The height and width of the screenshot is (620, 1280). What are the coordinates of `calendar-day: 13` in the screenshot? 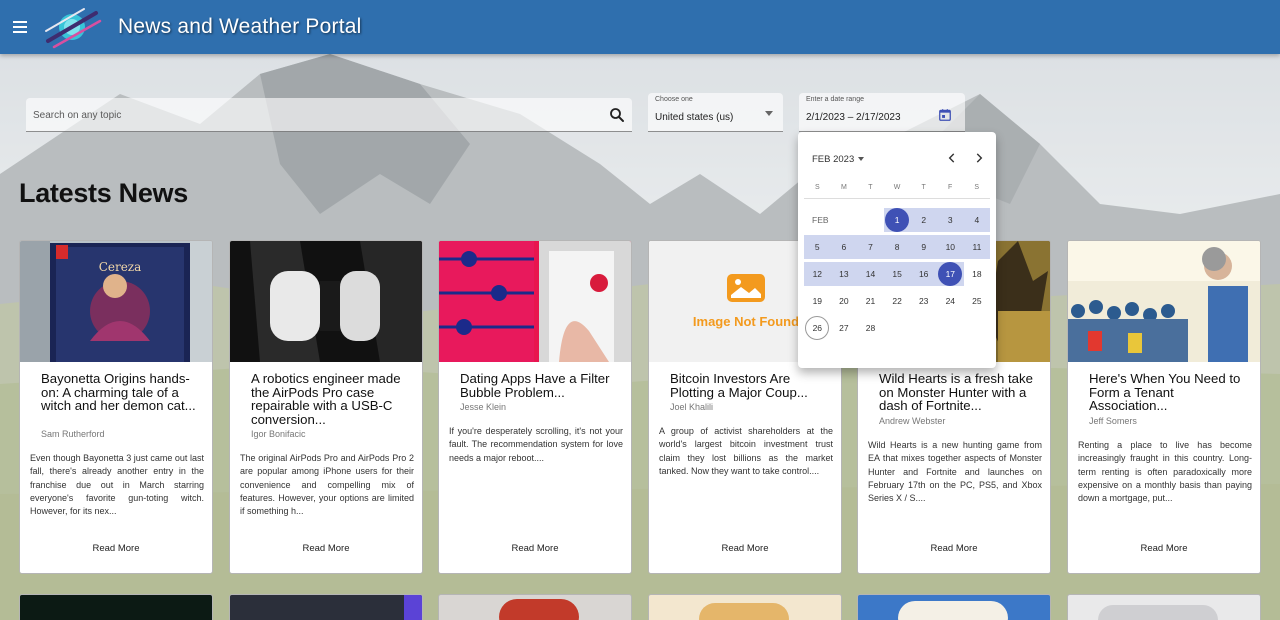 It's located at (844, 274).